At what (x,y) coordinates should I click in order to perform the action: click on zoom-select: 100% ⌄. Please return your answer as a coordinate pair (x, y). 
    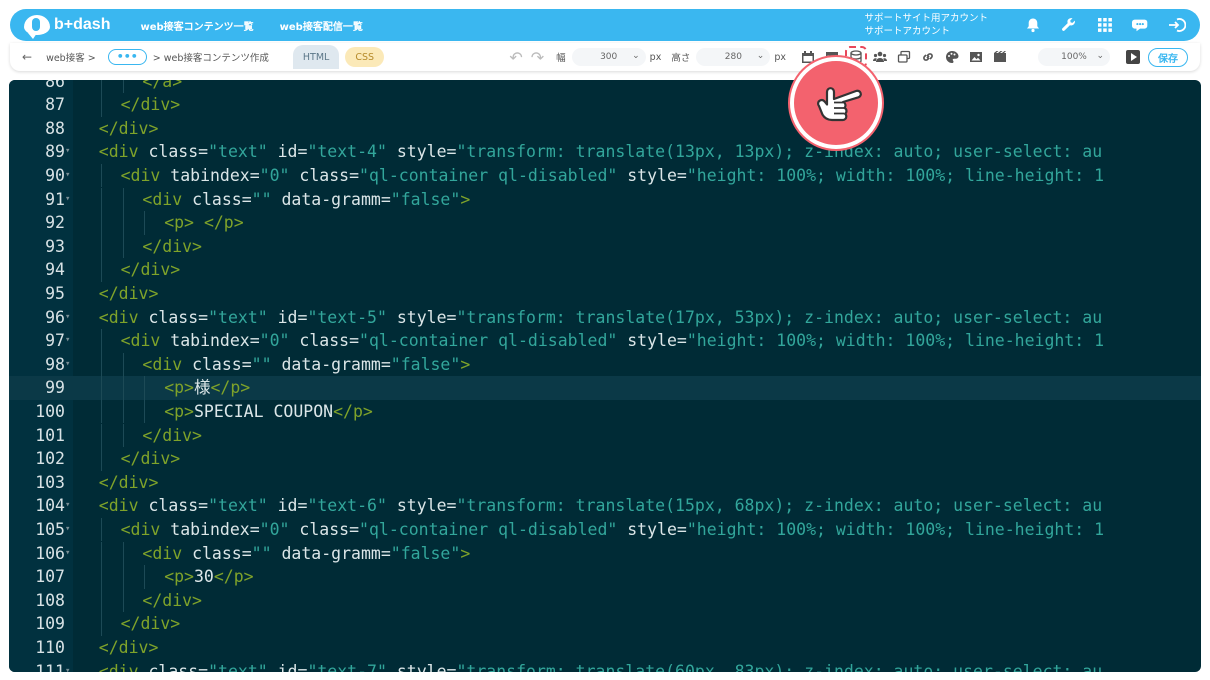
    Looking at the image, I should click on (1074, 57).